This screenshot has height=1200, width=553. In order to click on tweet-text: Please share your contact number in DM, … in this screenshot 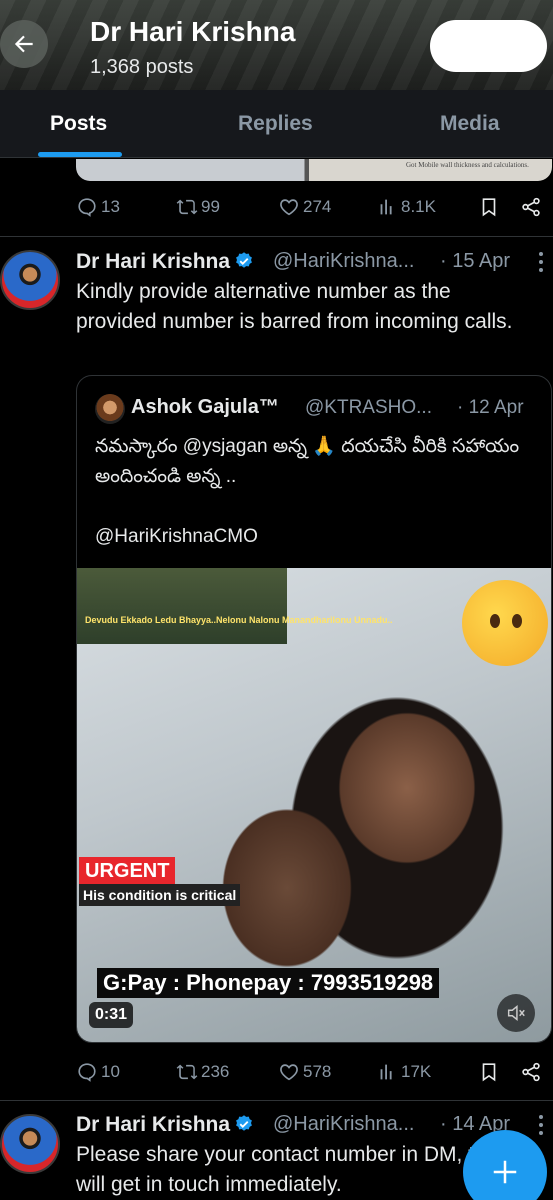, I will do `click(295, 1169)`.